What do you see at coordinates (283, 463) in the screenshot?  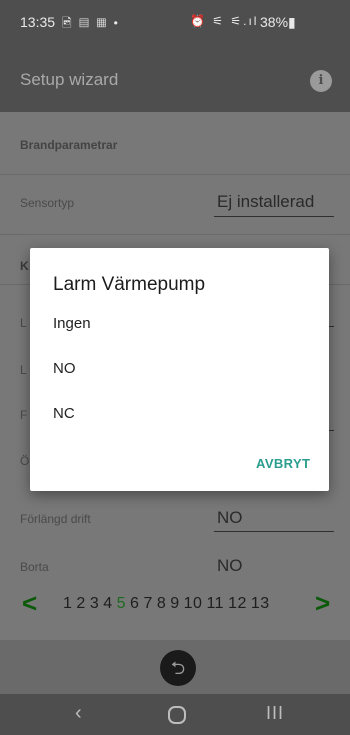 I see `cancel-button: AVBRYT` at bounding box center [283, 463].